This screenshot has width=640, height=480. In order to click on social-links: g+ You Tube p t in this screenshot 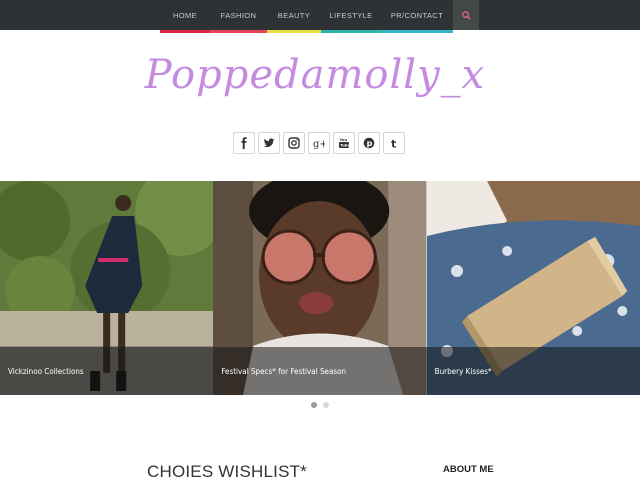, I will do `click(319, 143)`.